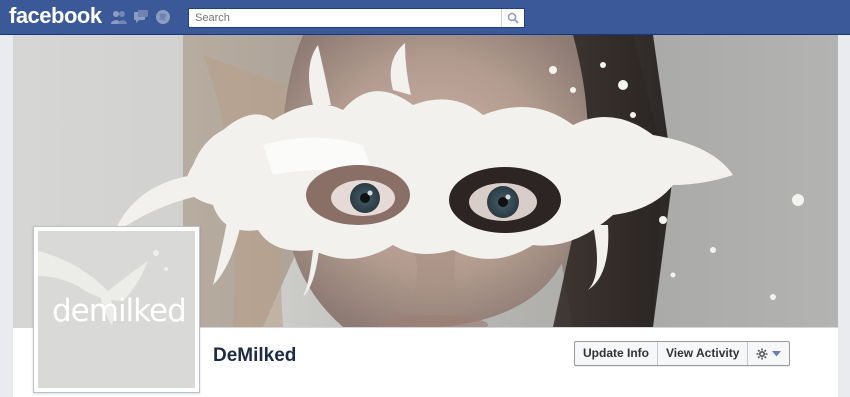 The height and width of the screenshot is (397, 850). Describe the element at coordinates (762, 353) in the screenshot. I see `gear-icon` at that location.